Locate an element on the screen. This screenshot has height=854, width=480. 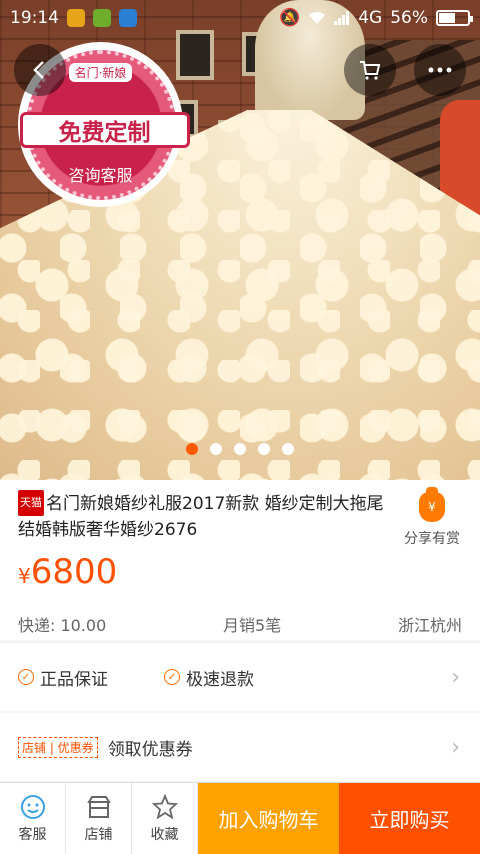
guarantee-authentic-label: 正品保证 is located at coordinates (74, 679).